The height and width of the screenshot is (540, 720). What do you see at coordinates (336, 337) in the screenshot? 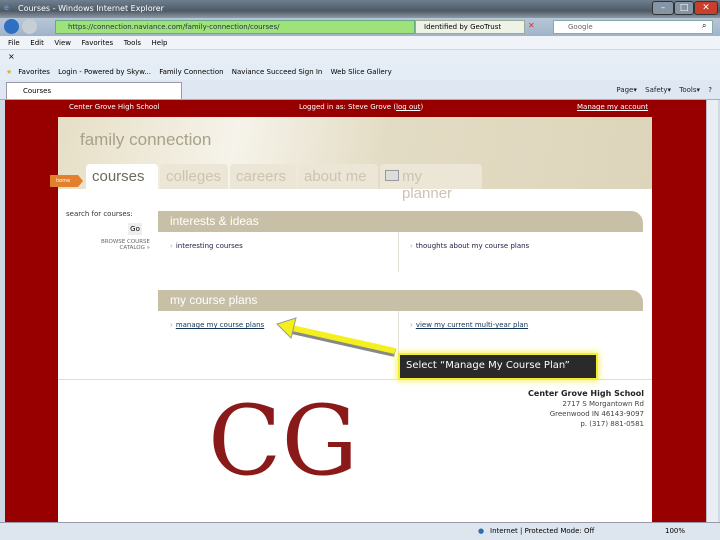
I see `arrow-annotation` at bounding box center [336, 337].